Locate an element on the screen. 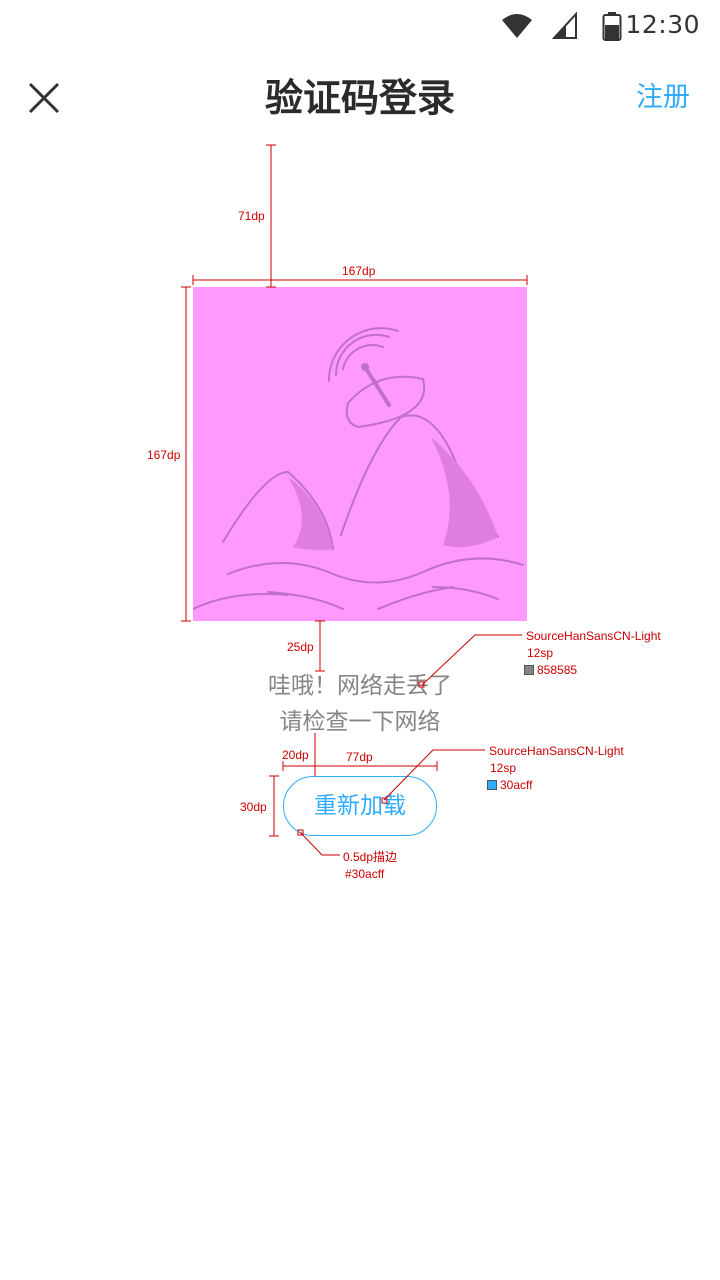 This screenshot has width=720, height=1280. annotation-button-font: SourceHanSansCN-Light is located at coordinates (556, 751).